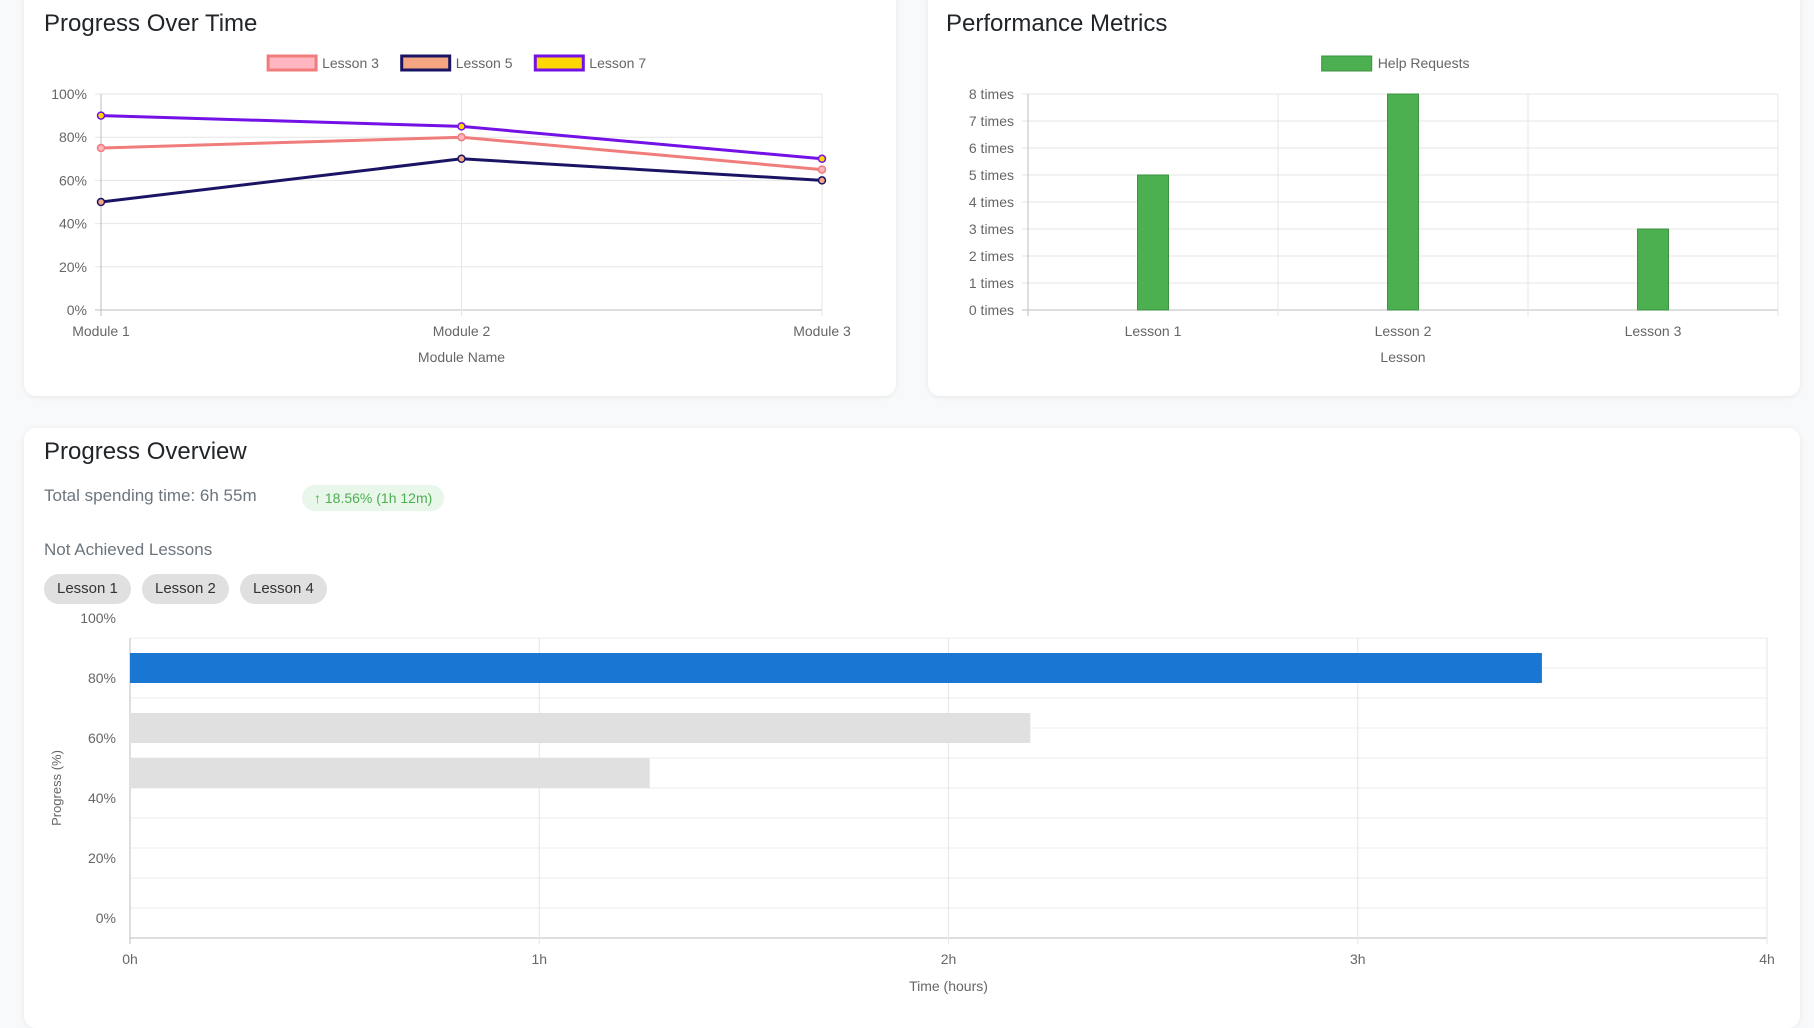  What do you see at coordinates (991, 121) in the screenshot?
I see `y-tick-label: 7 times` at bounding box center [991, 121].